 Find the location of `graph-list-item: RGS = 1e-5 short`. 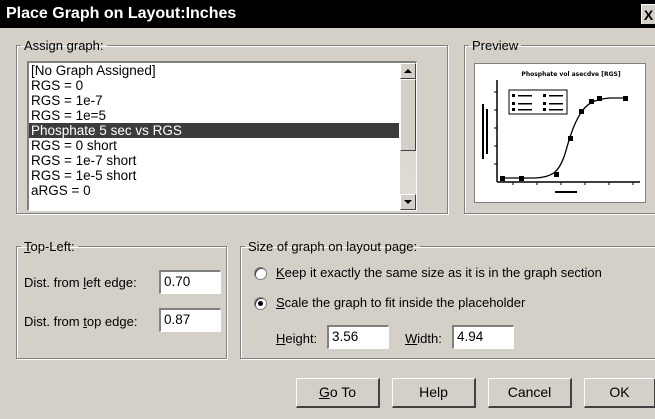

graph-list-item: RGS = 1e-5 short is located at coordinates (214, 175).